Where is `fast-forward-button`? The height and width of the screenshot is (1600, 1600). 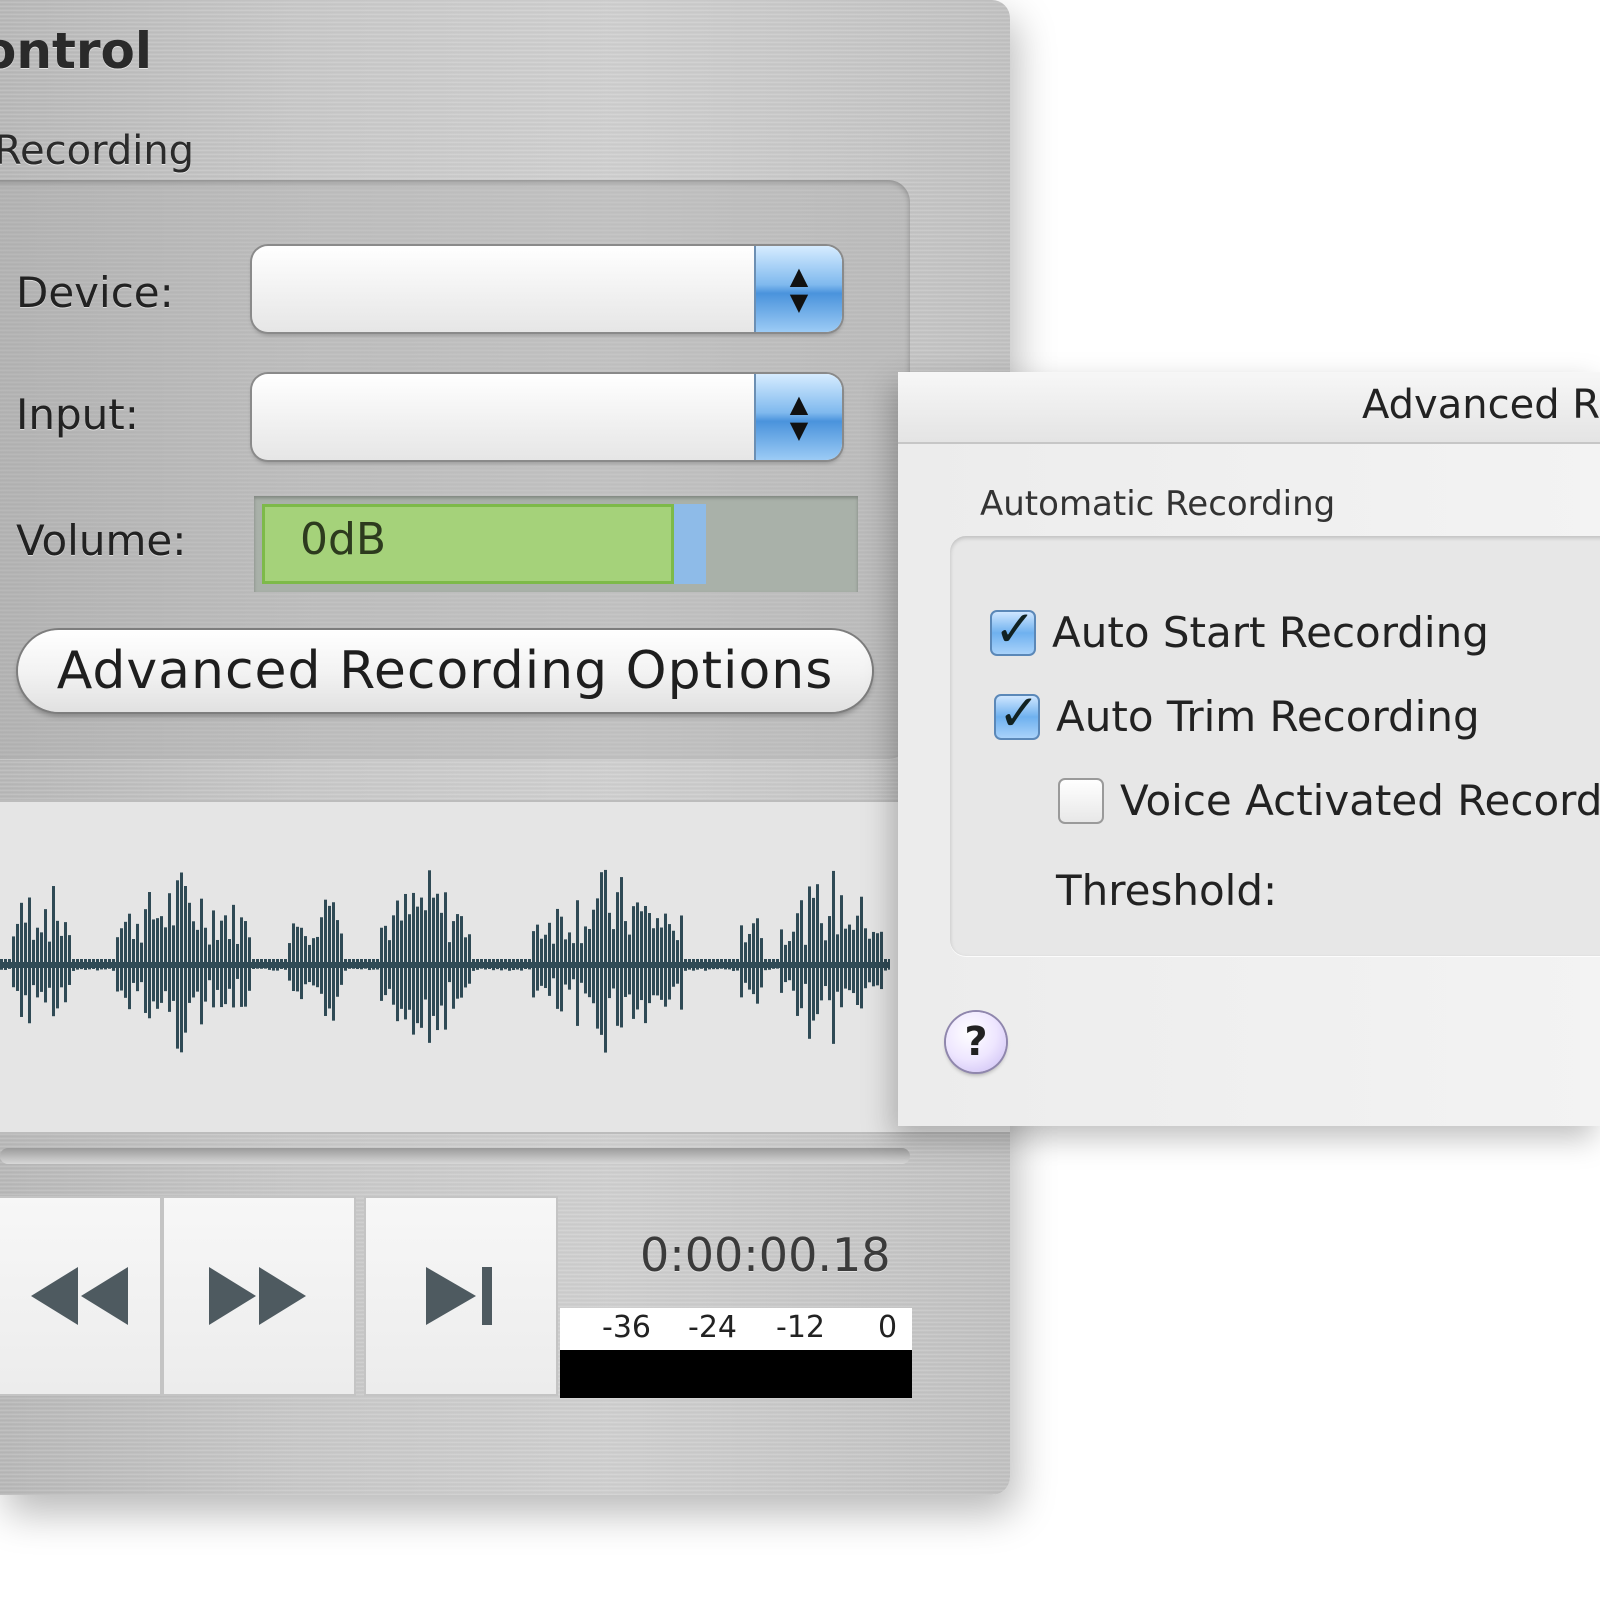 fast-forward-button is located at coordinates (259, 1296).